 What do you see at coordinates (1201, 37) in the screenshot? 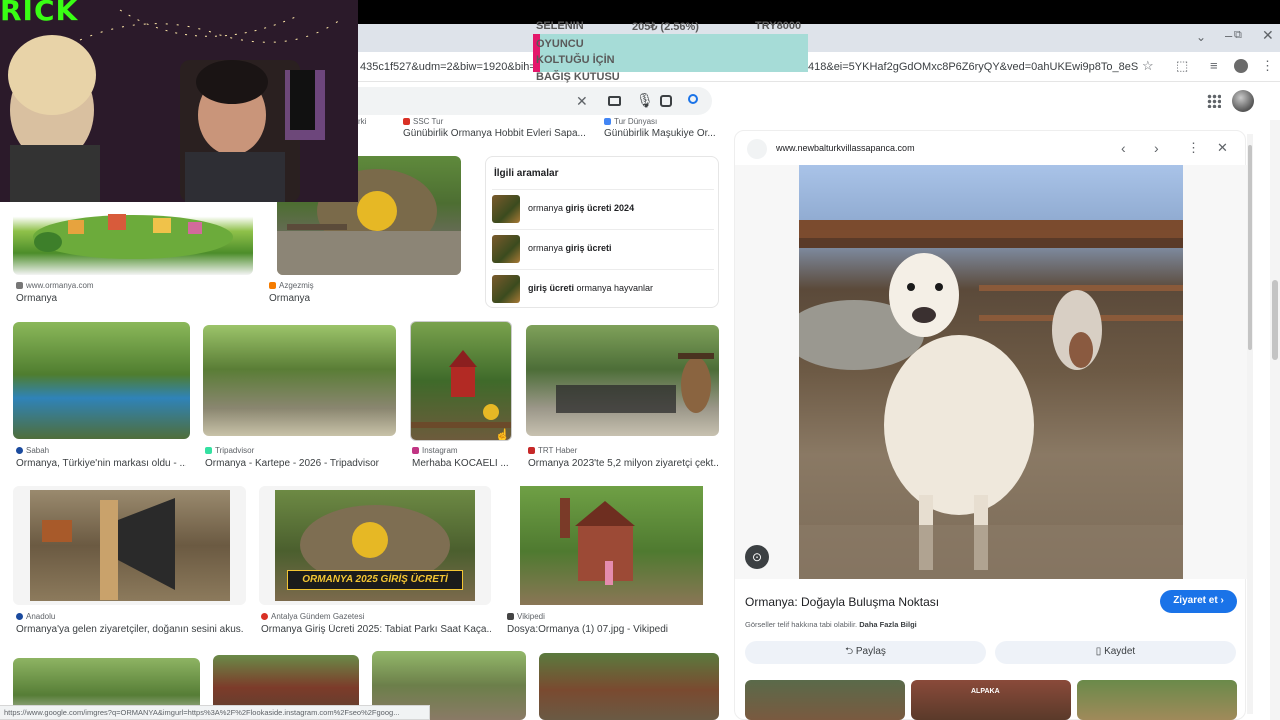
I see `tab-dropdown-icon: ⌄` at bounding box center [1201, 37].